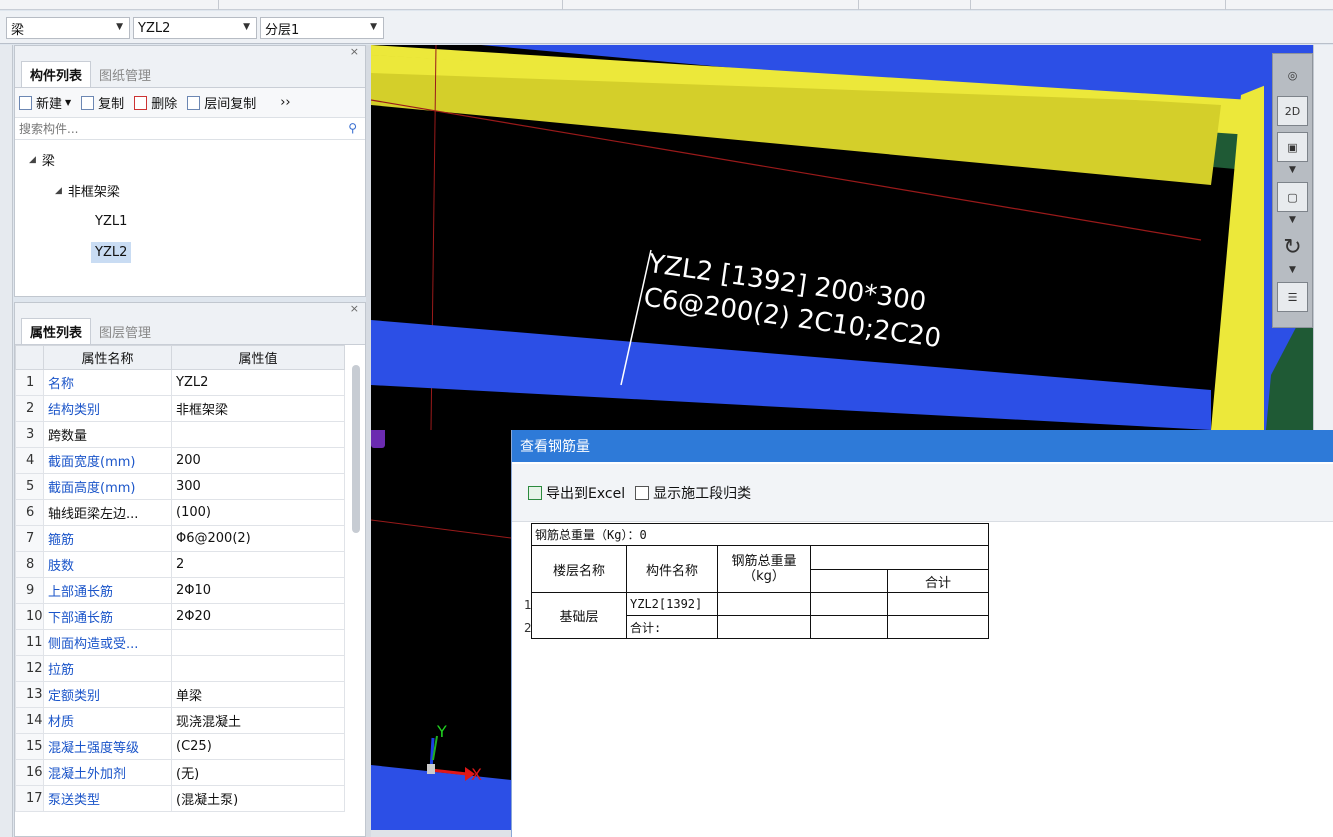 This screenshot has height=837, width=1333. I want to click on view-box-button: ▢, so click(1292, 197).